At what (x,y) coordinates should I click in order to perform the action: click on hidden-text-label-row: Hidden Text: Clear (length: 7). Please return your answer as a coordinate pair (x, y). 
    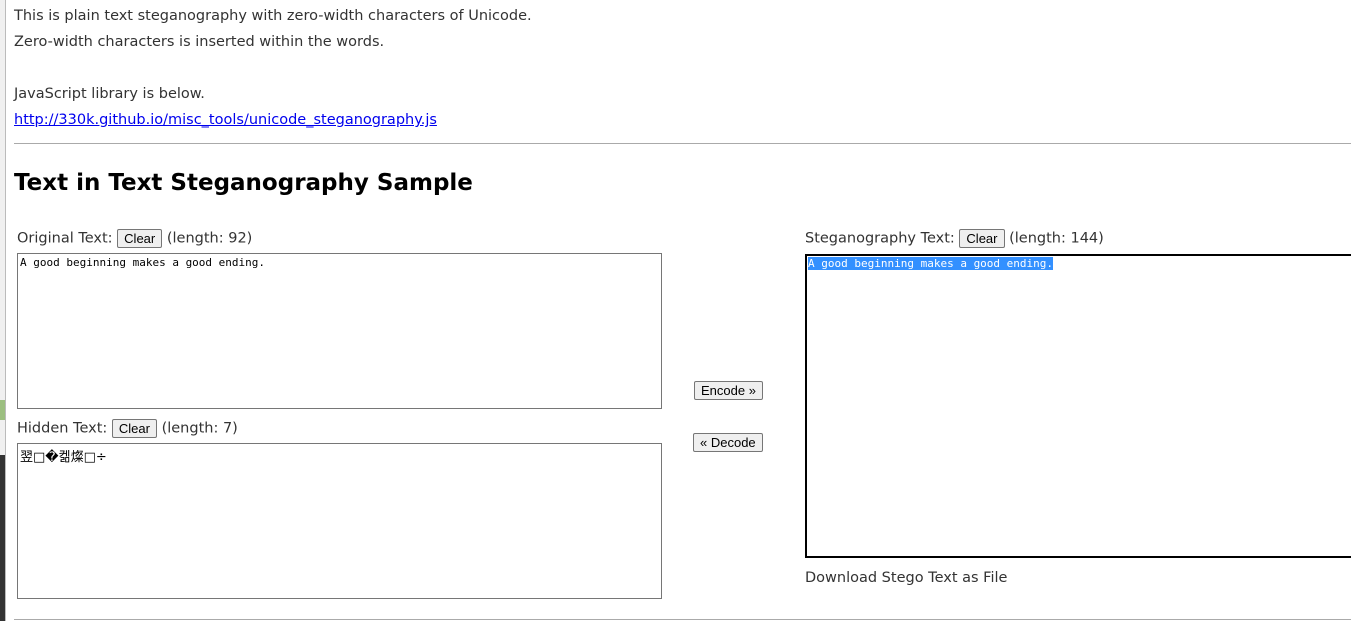
    Looking at the image, I should click on (127, 428).